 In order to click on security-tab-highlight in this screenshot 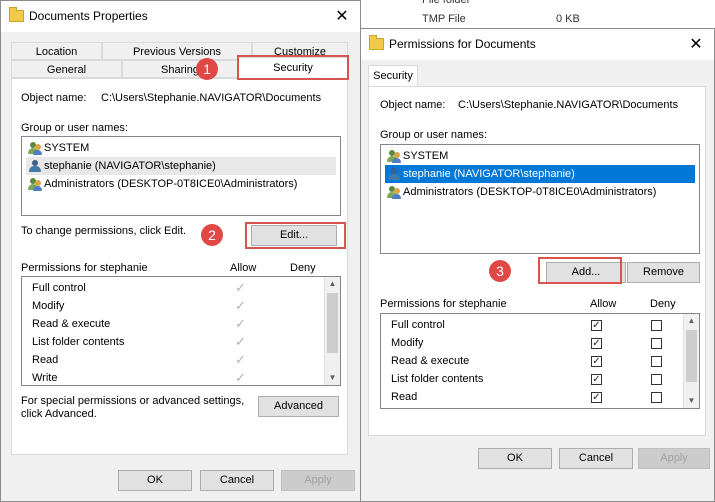, I will do `click(293, 67)`.